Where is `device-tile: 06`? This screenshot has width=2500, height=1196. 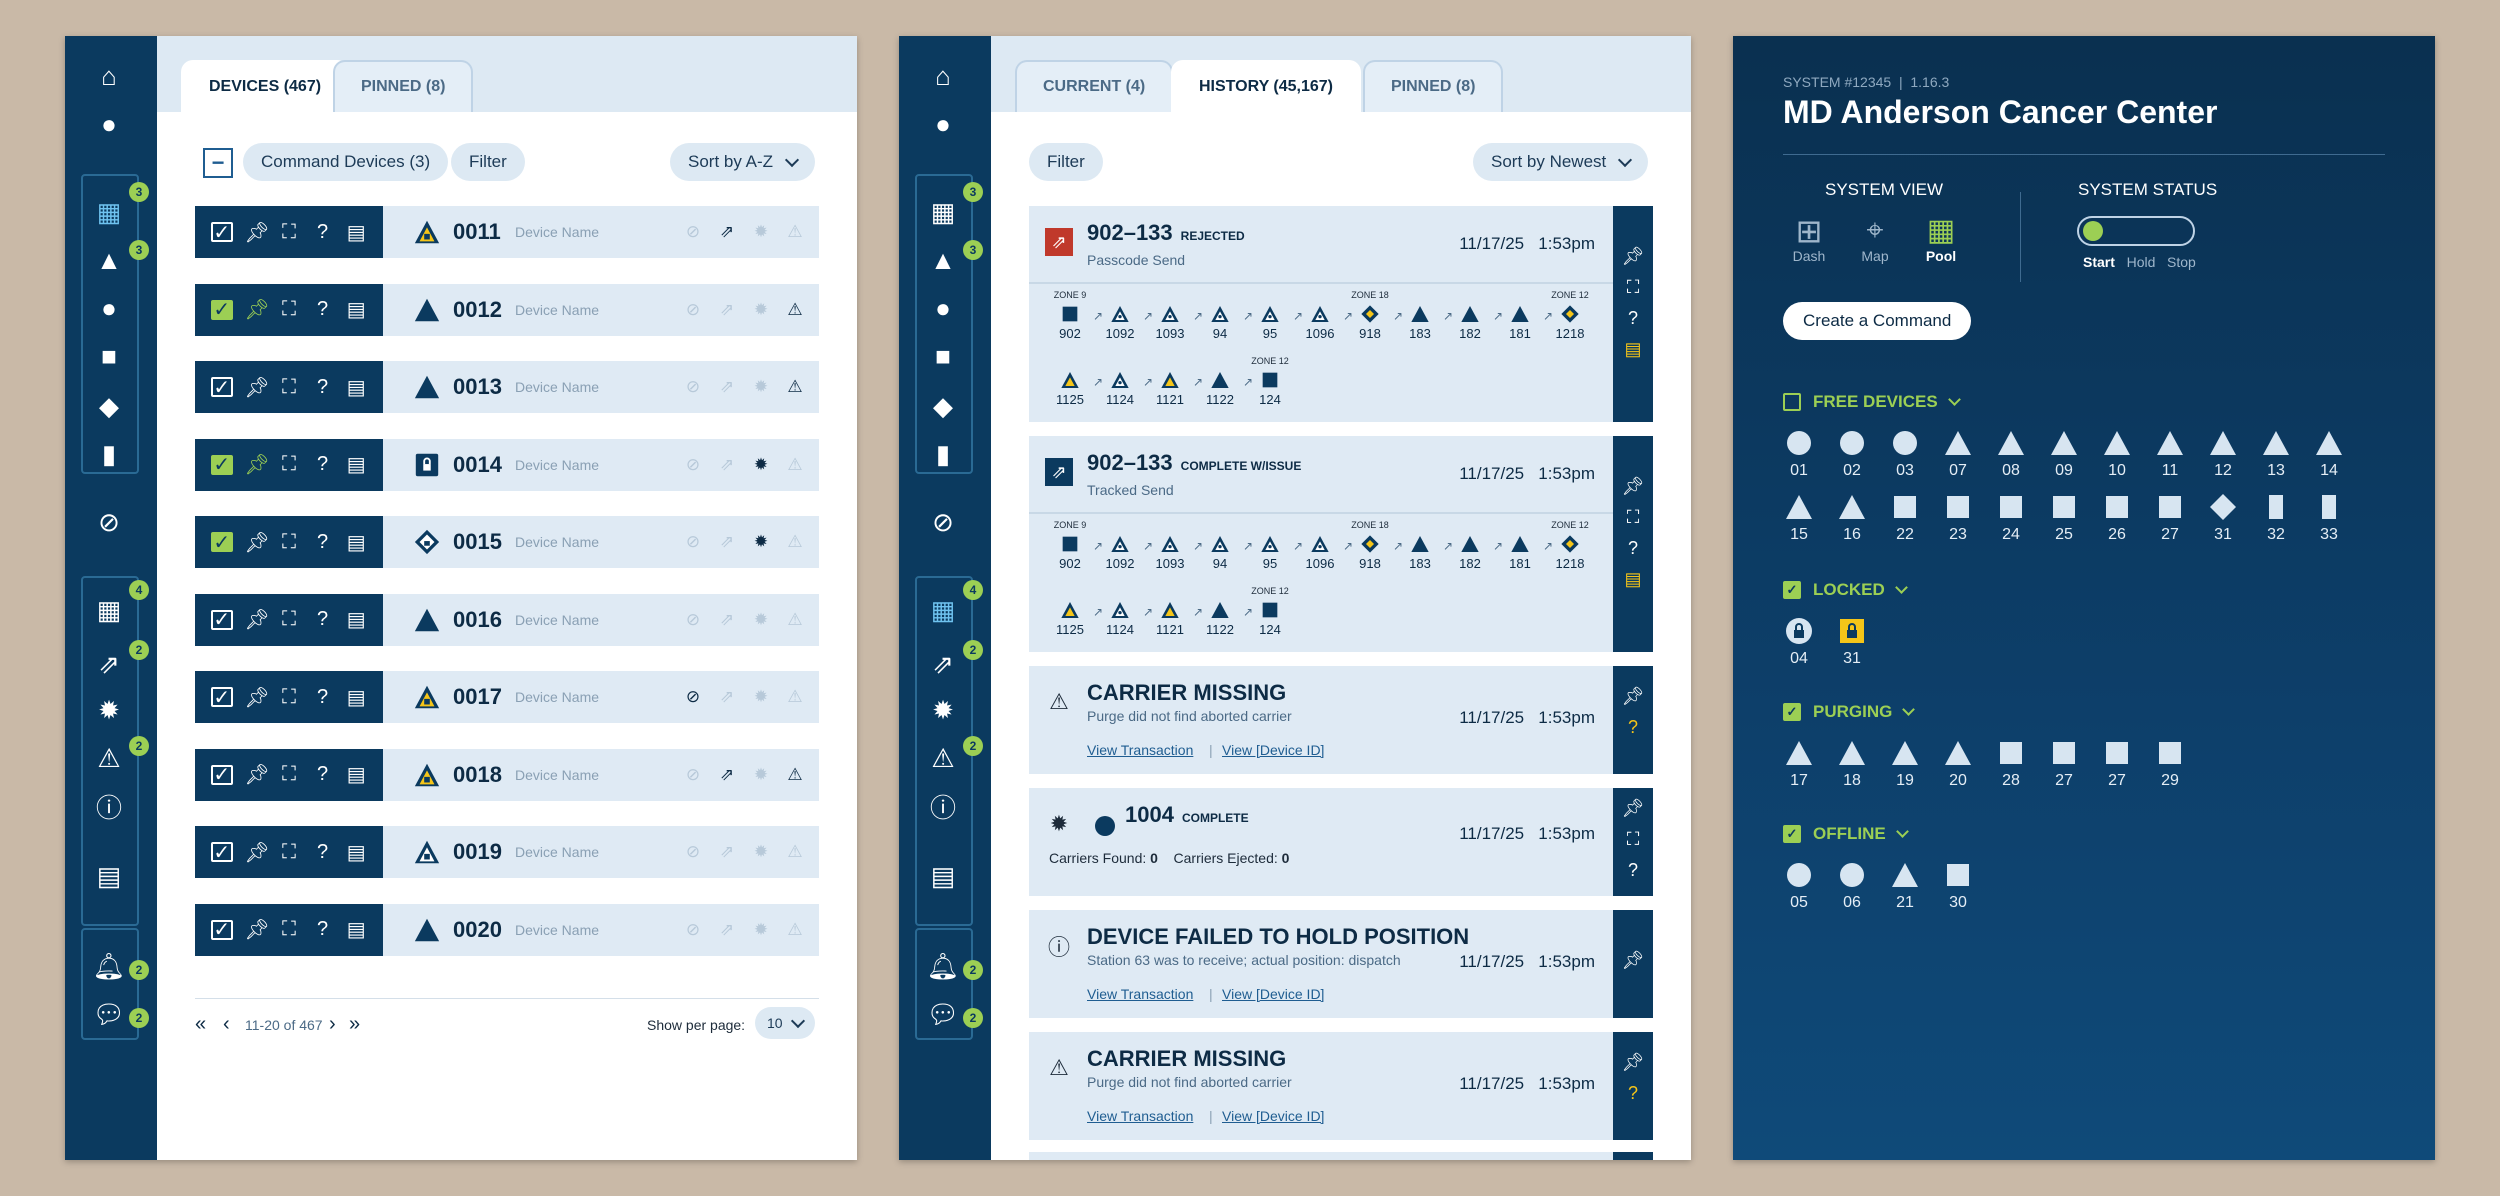
device-tile: 06 is located at coordinates (1852, 886).